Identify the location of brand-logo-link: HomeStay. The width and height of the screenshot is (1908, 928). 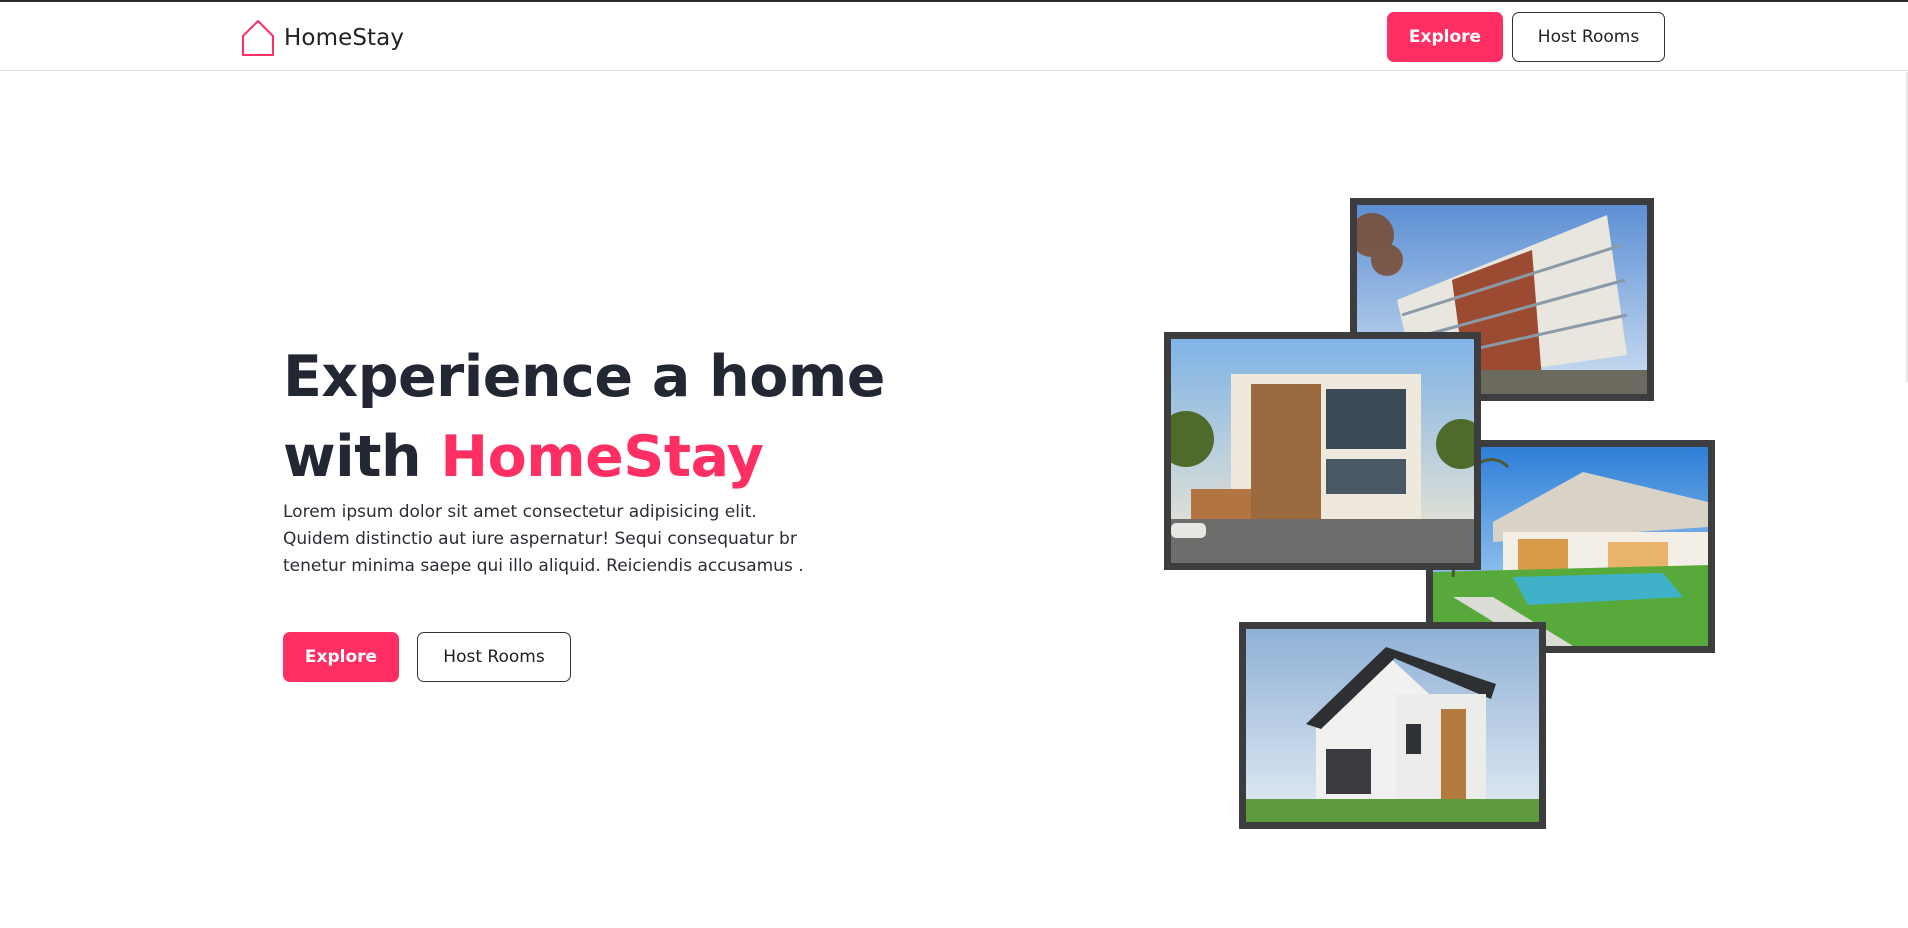
(322, 38).